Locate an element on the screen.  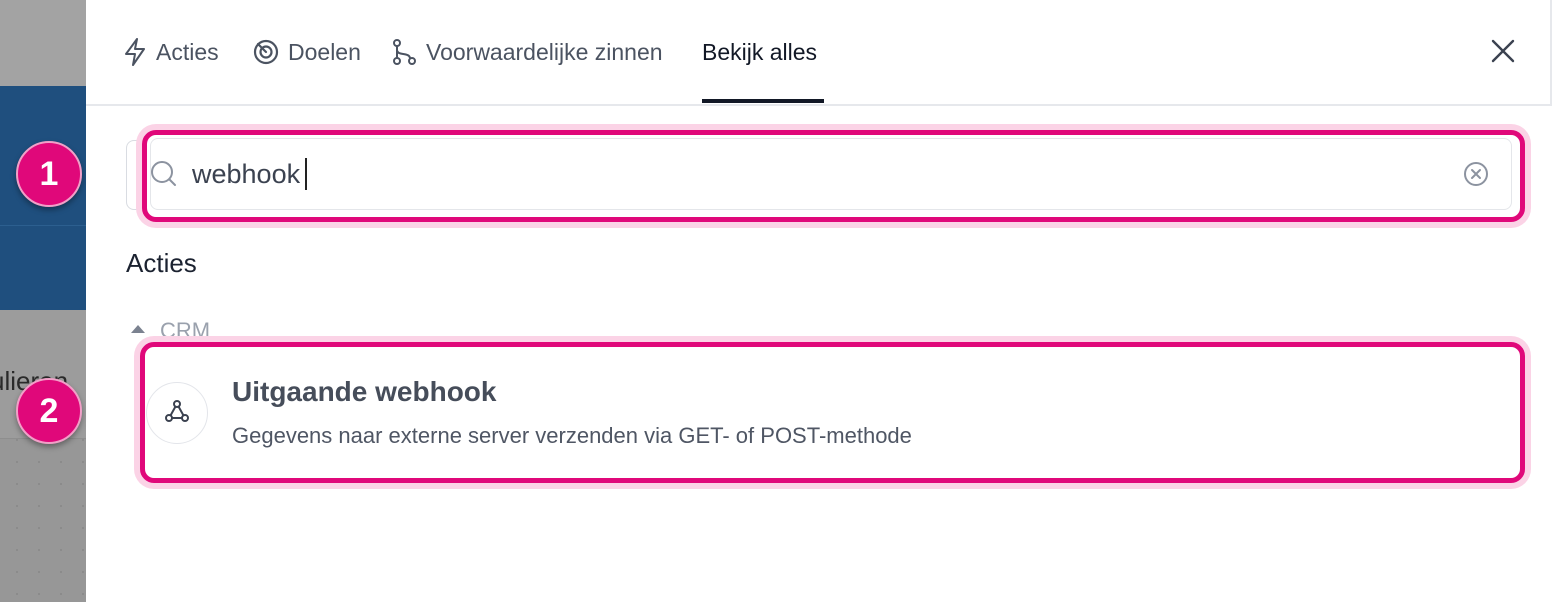
tab-voorwaardelijke-zinnen: Voorwaardelijke zinnen is located at coordinates (526, 52).